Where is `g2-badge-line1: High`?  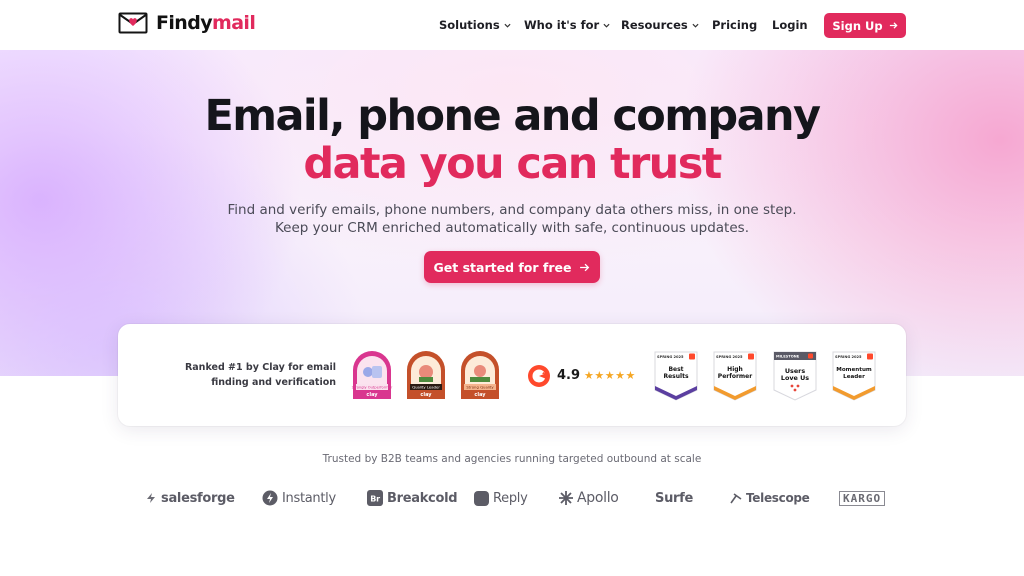
g2-badge-line1: High is located at coordinates (735, 369).